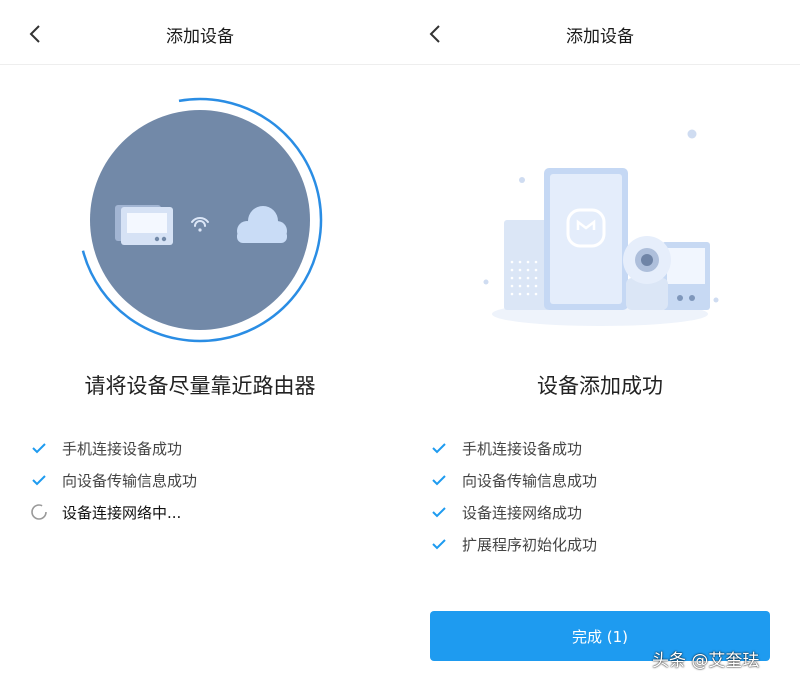 This screenshot has height=690, width=800. I want to click on speaker-device, so click(527, 265).